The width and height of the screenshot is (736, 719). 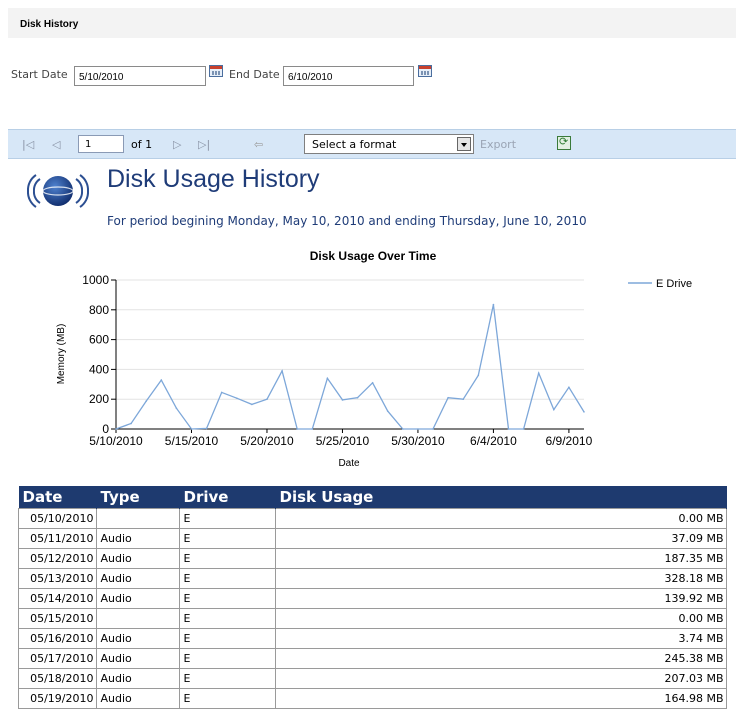 I want to click on y-tick-label: 1000, so click(x=95, y=280).